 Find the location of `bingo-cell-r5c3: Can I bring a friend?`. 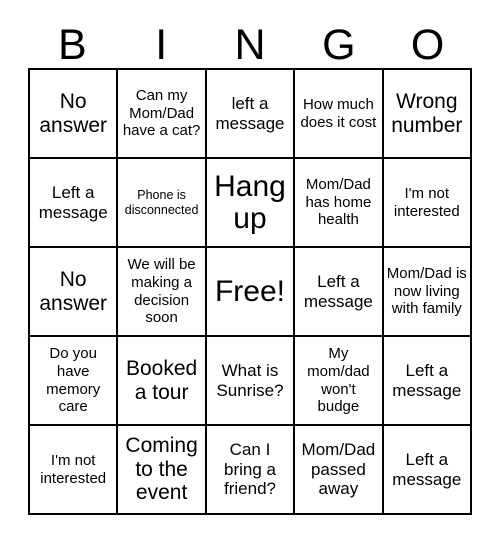

bingo-cell-r5c3: Can I bring a friend? is located at coordinates (251, 470).